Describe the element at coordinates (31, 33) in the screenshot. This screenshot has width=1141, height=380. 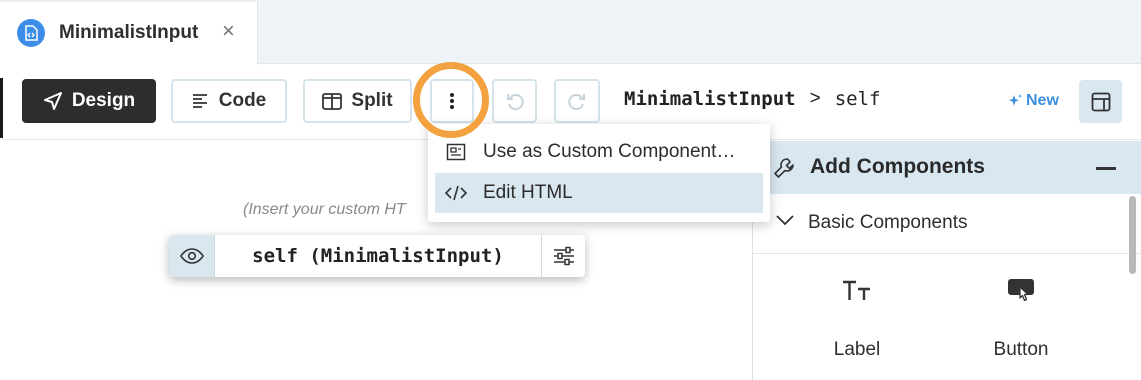
I see `file-code-icon` at that location.